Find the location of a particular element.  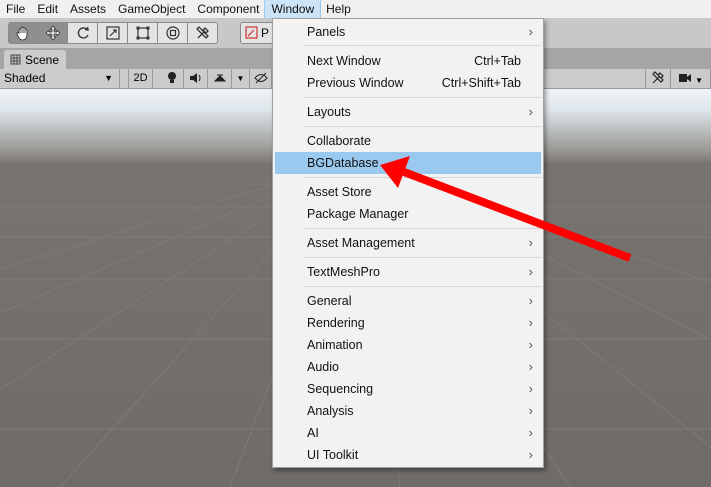

menu-item-shortcut: Ctrl+Tab is located at coordinates (497, 61).